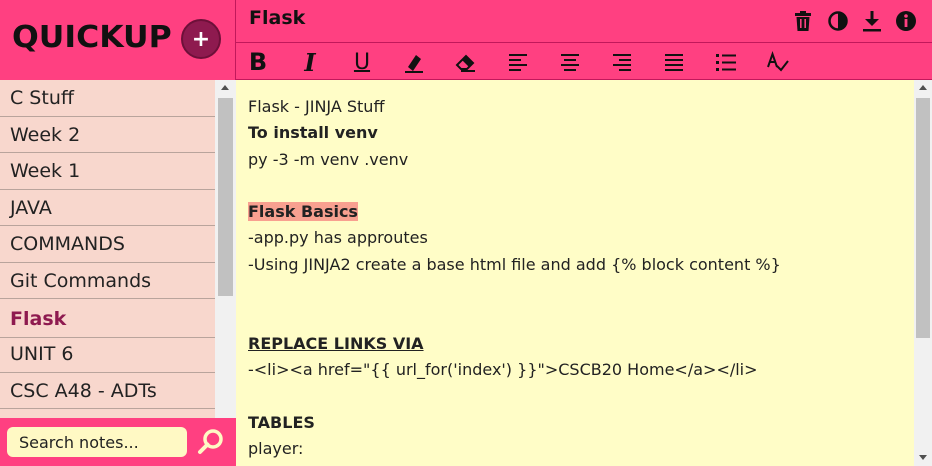 This screenshot has width=932, height=466. What do you see at coordinates (107, 354) in the screenshot?
I see `note-item: UNIT 6` at bounding box center [107, 354].